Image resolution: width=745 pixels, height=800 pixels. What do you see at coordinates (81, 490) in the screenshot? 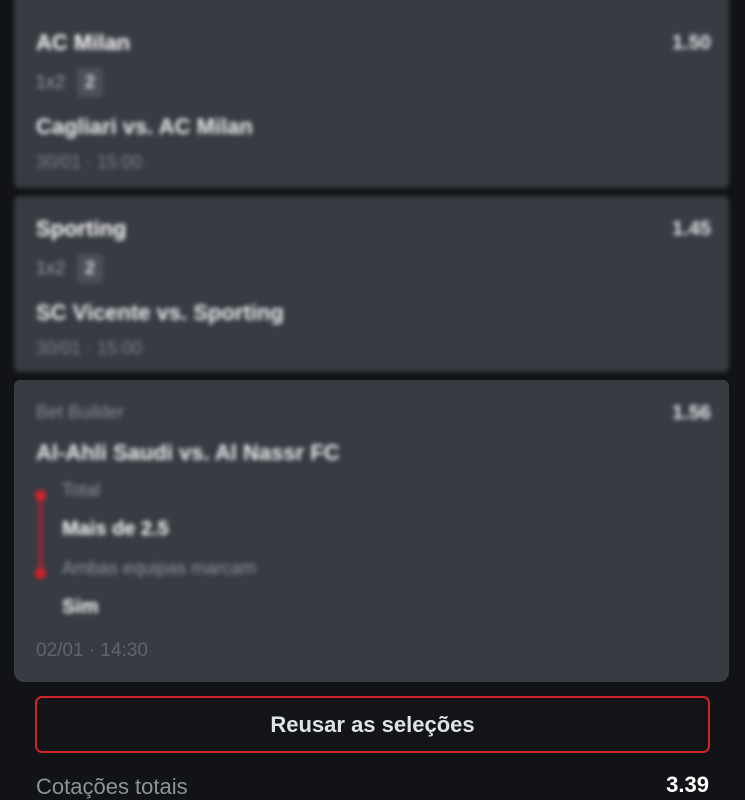
I see `leg-market: Total` at bounding box center [81, 490].